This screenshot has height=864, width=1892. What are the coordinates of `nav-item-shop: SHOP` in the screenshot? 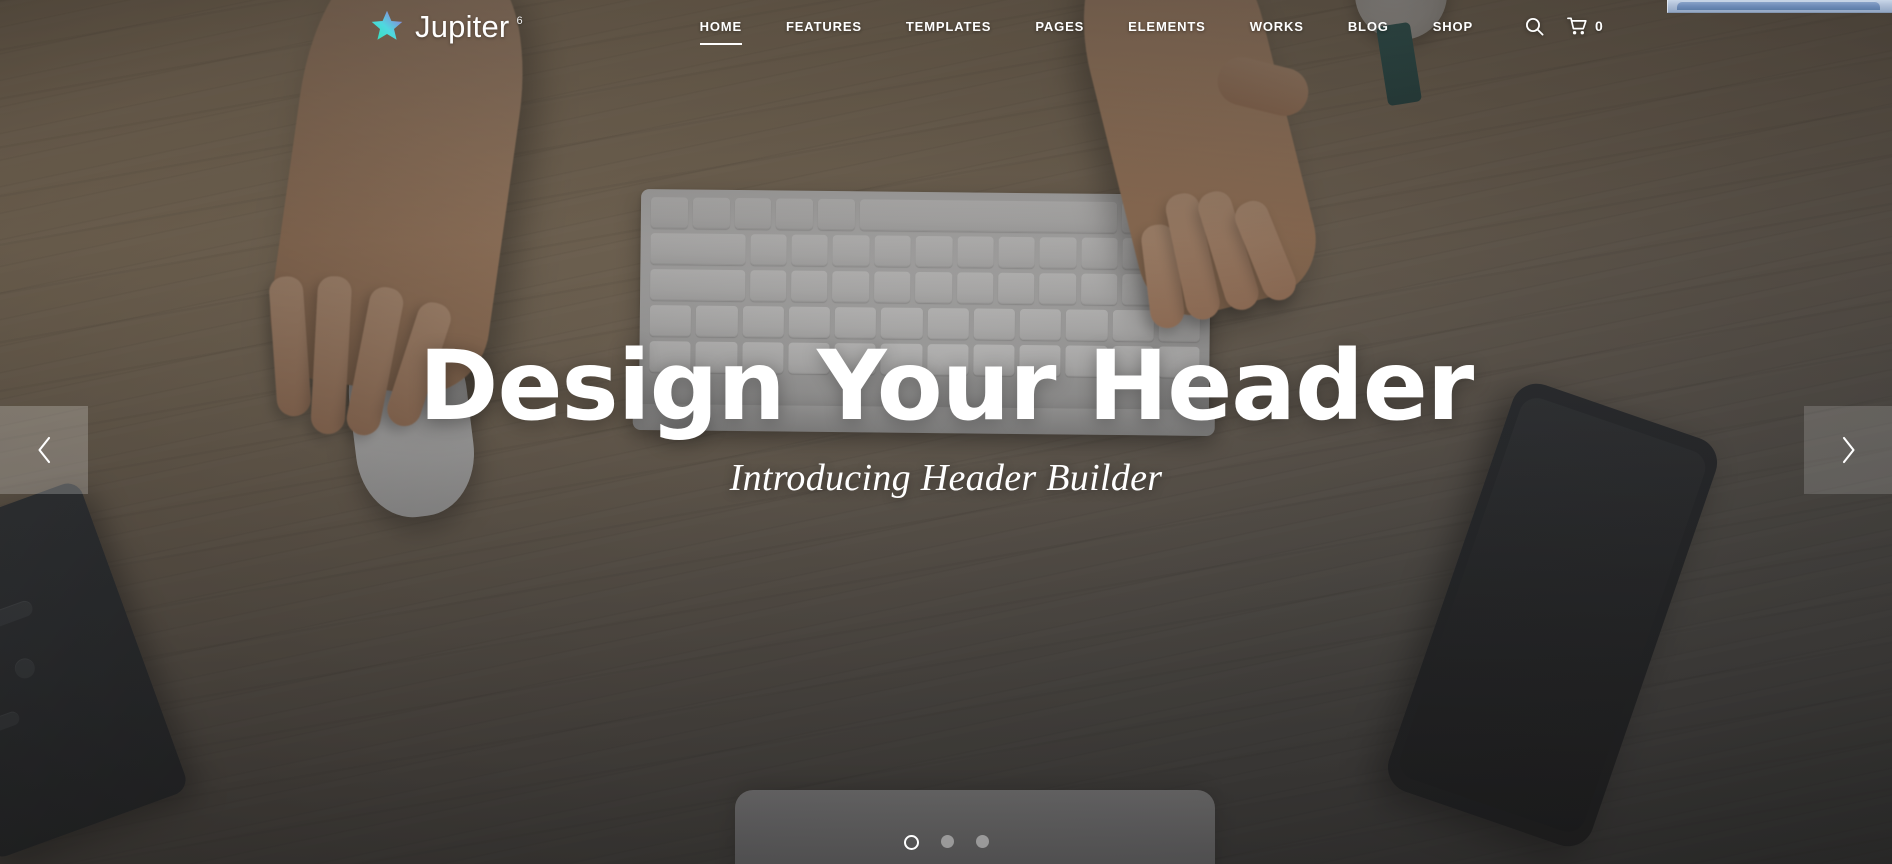 It's located at (1453, 26).